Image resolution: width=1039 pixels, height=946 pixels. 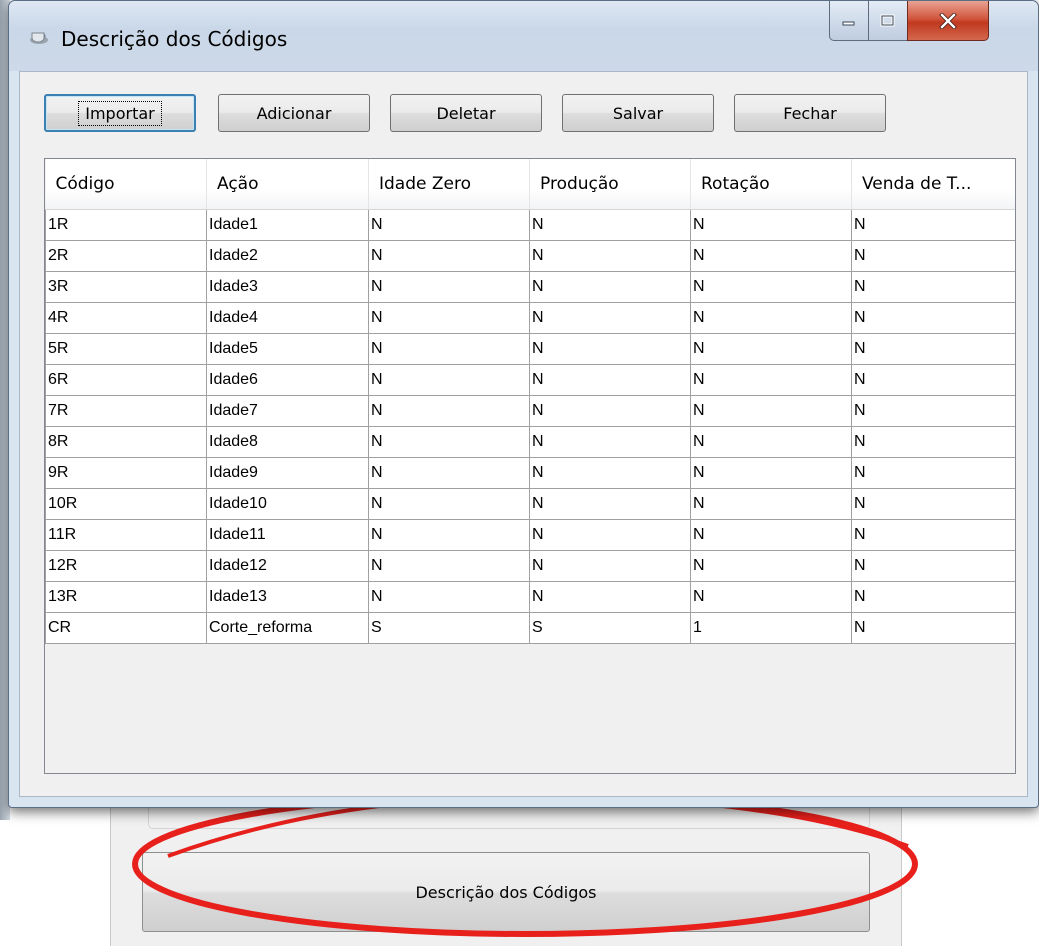 What do you see at coordinates (287, 225) in the screenshot?
I see `table-cell: Idade1` at bounding box center [287, 225].